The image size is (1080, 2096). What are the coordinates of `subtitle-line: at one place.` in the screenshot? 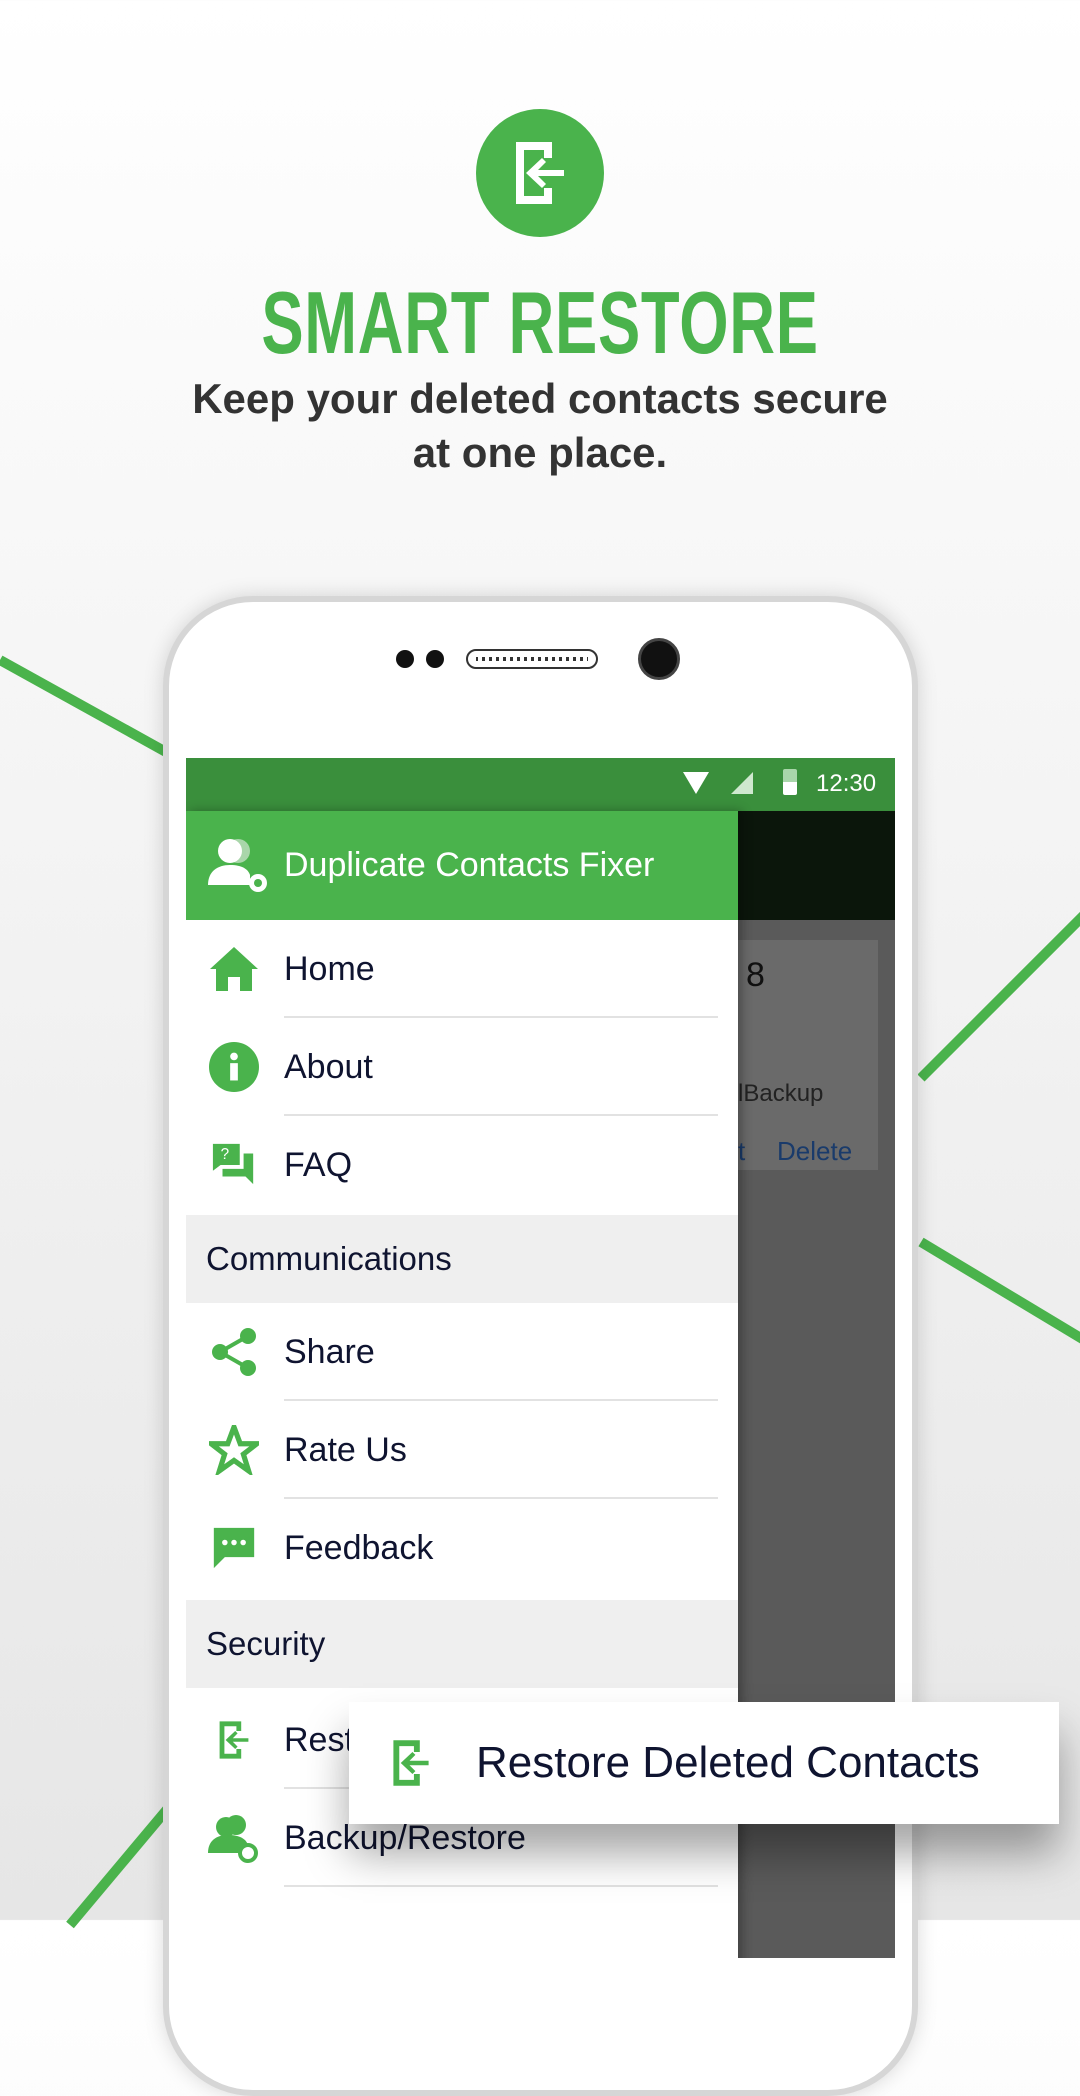 It's located at (540, 452).